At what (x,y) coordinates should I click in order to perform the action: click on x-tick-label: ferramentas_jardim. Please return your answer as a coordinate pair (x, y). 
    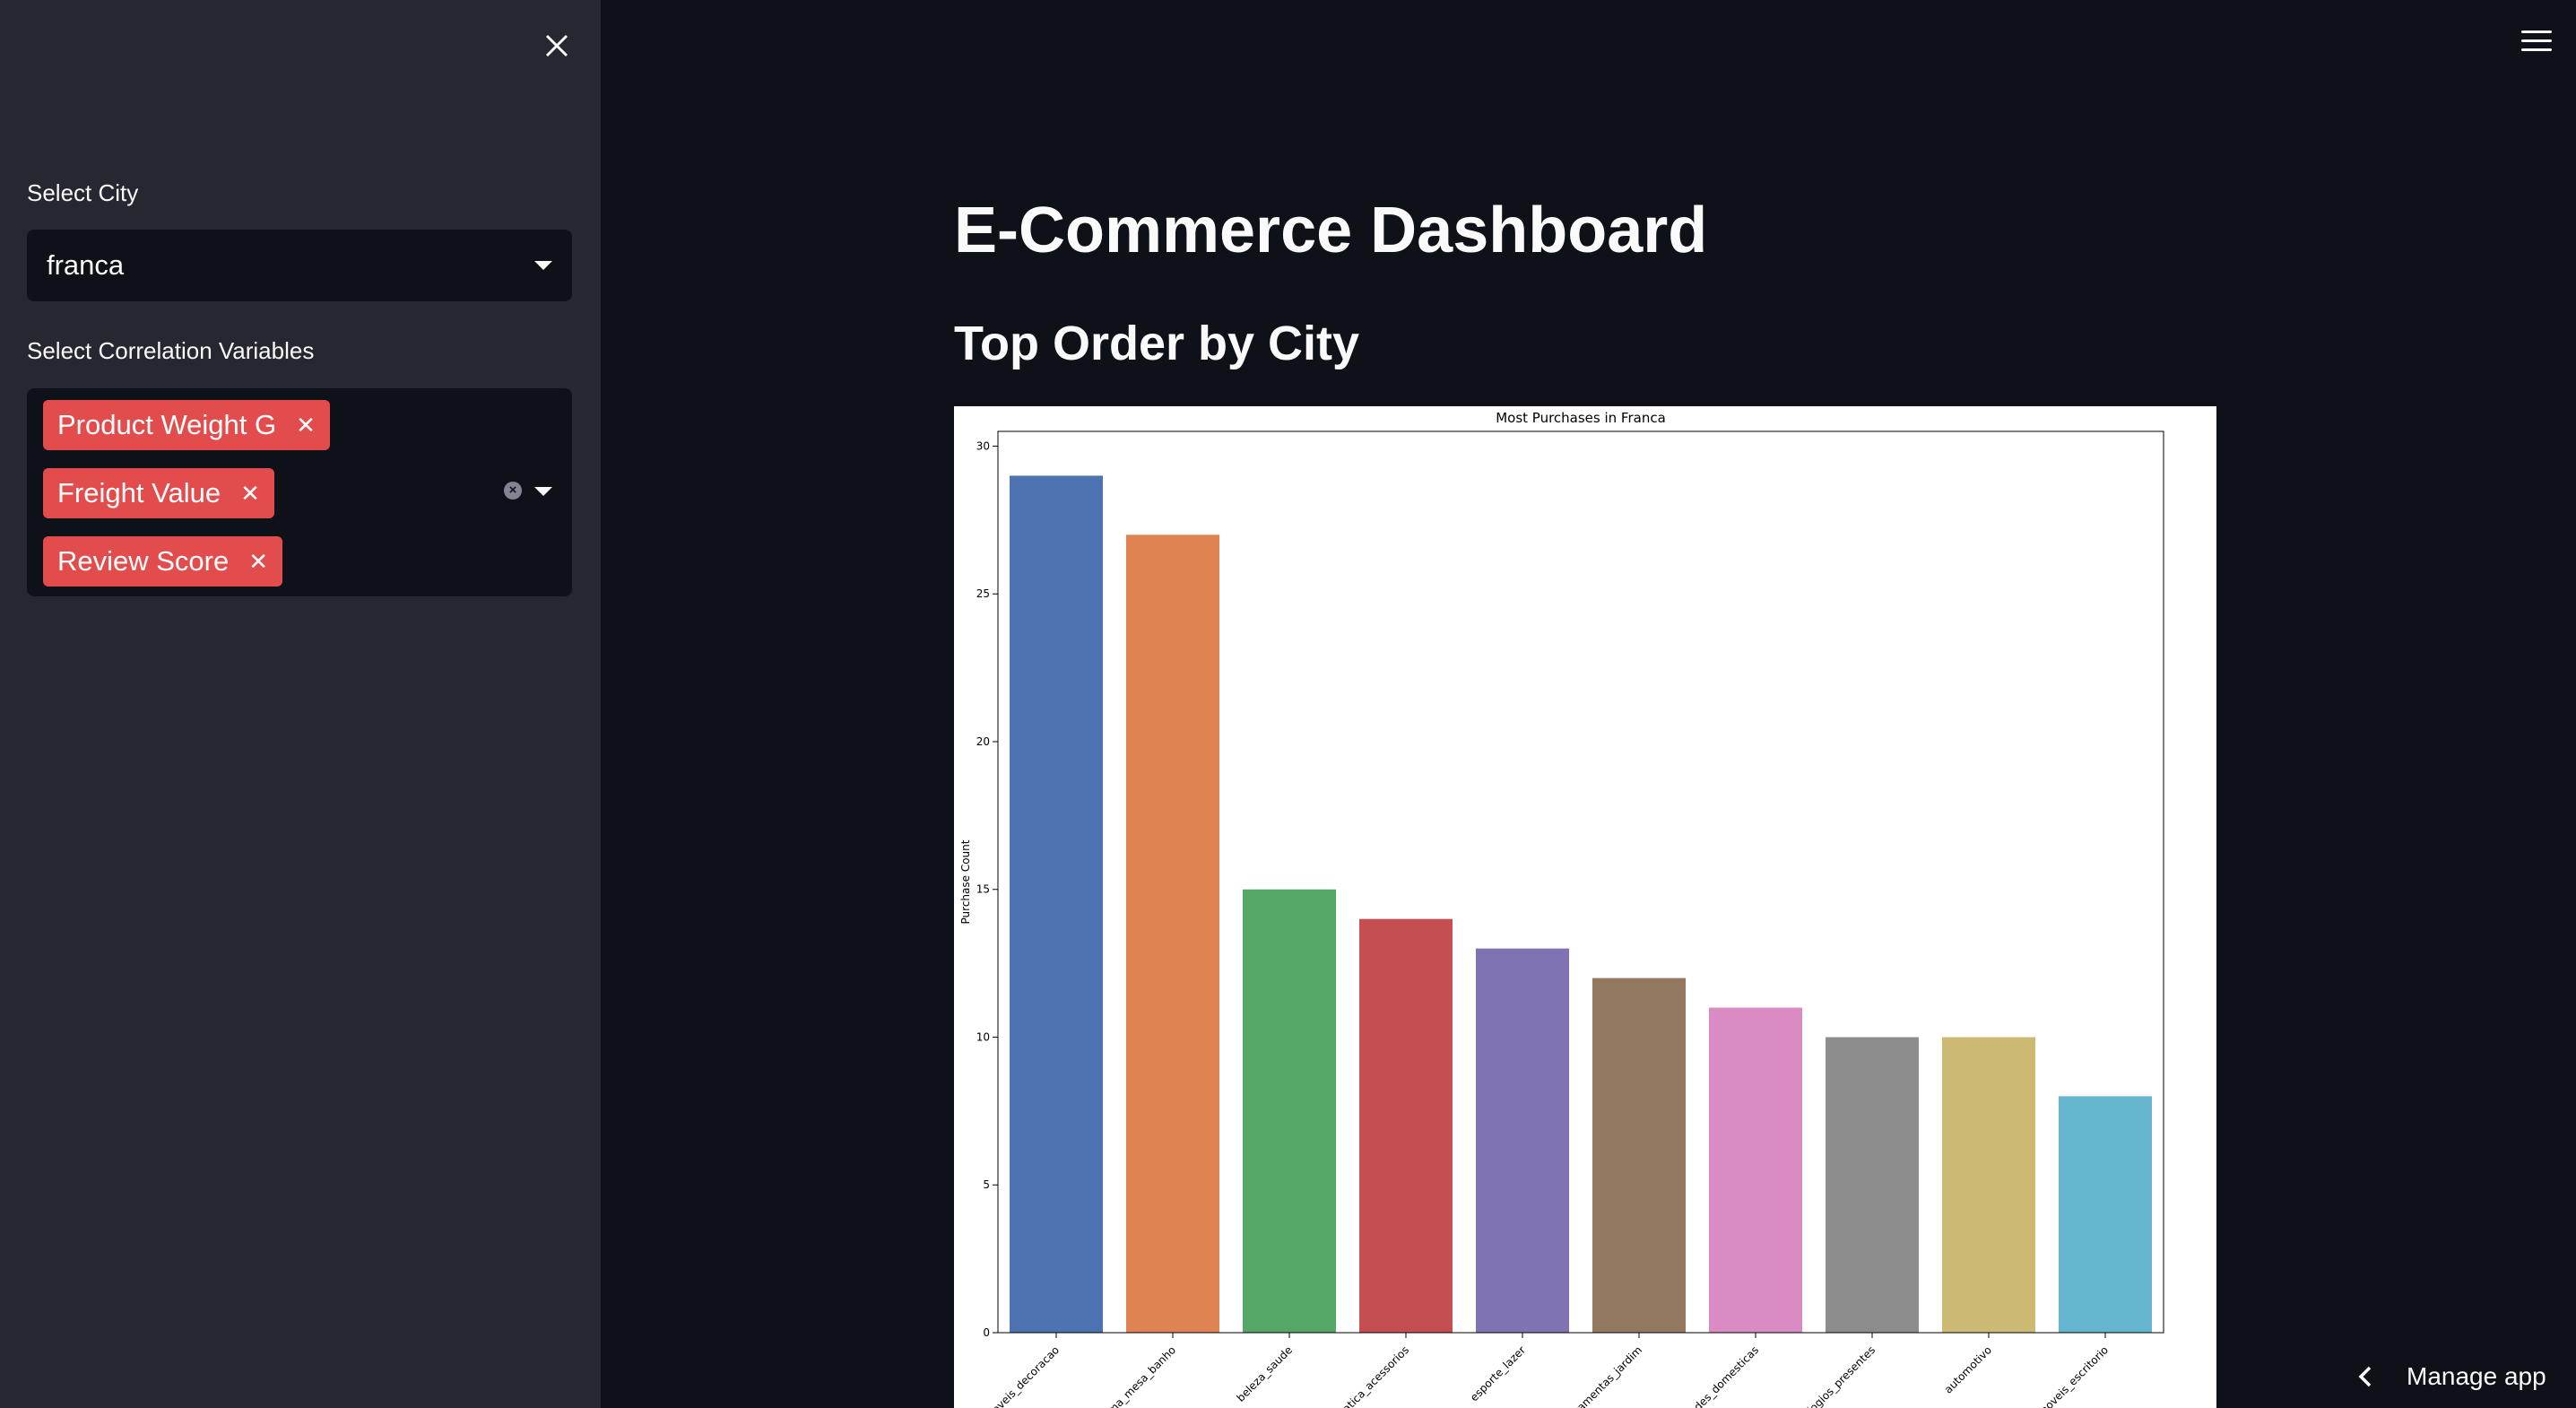
    Looking at the image, I should click on (1602, 1375).